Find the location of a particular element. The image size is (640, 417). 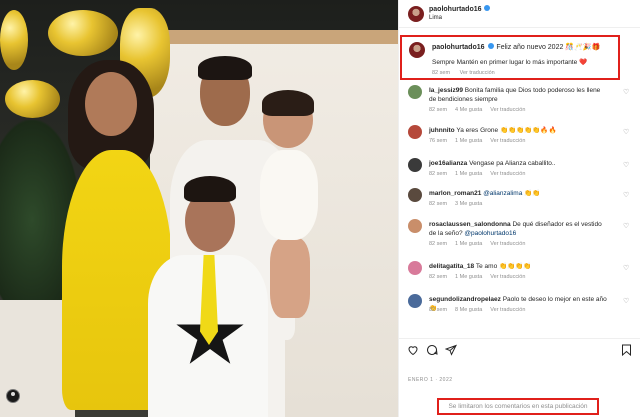

comment-text: Vengase pa Alianza caballito.. is located at coordinates (512, 163).